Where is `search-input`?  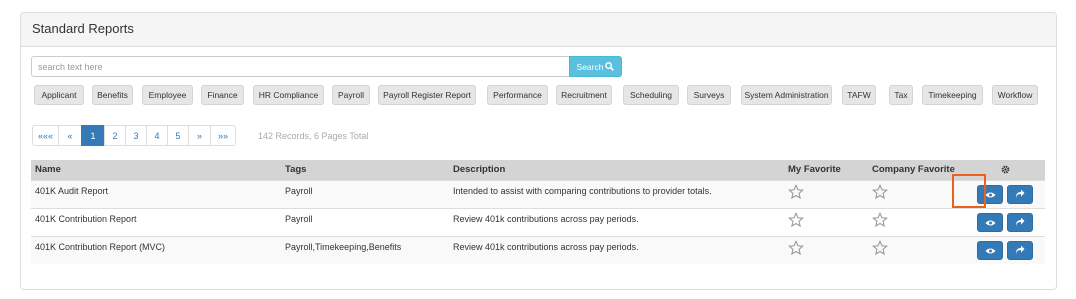
search-input is located at coordinates (301, 66).